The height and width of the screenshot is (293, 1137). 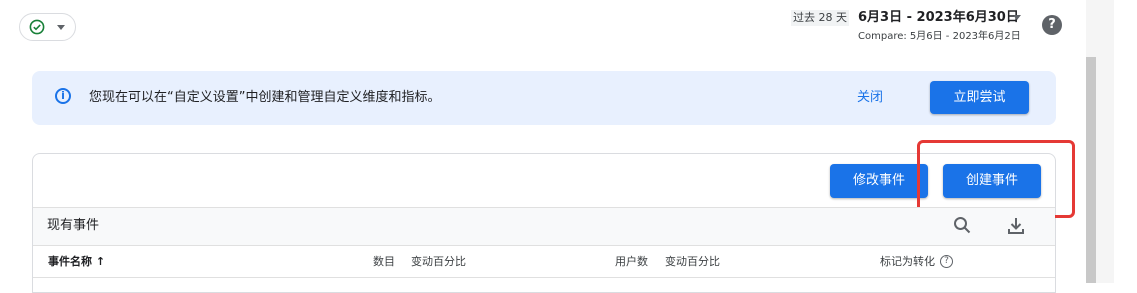 What do you see at coordinates (907, 261) in the screenshot?
I see `column-mark-conversion: 标记为转化` at bounding box center [907, 261].